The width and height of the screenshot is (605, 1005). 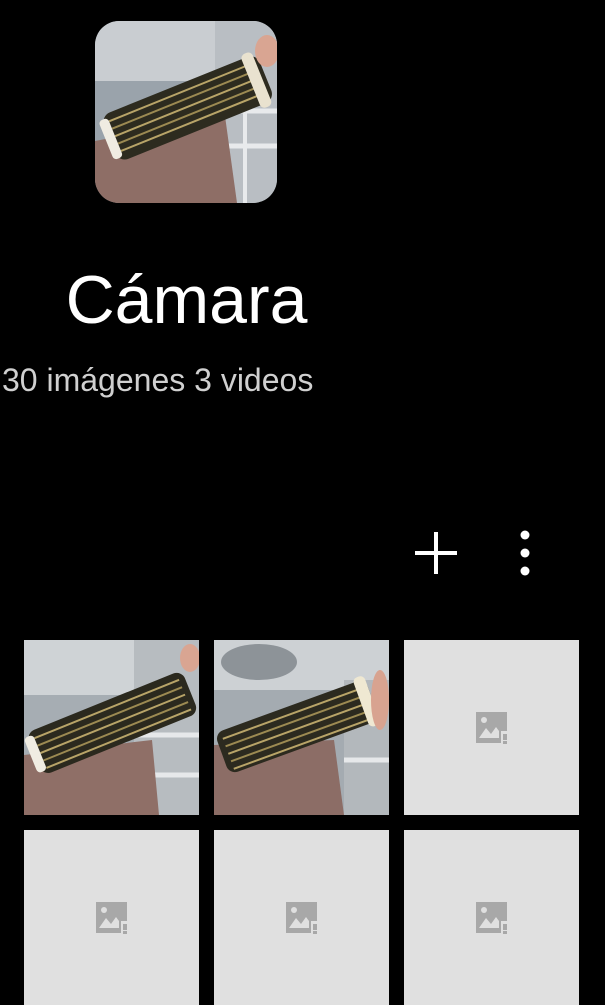 I want to click on album-item-count: 30 imágenes 3 videos, so click(x=158, y=380).